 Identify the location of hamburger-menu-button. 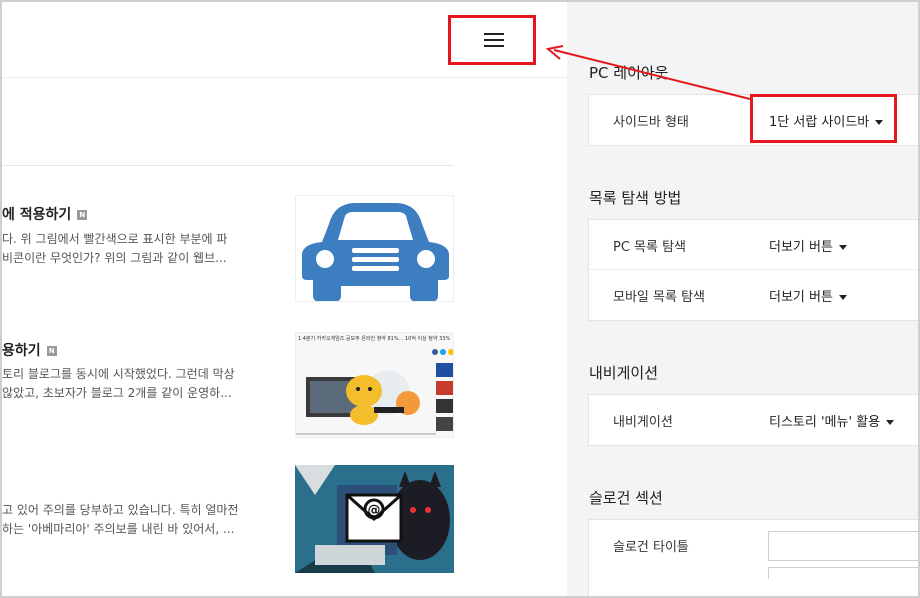
(492, 40).